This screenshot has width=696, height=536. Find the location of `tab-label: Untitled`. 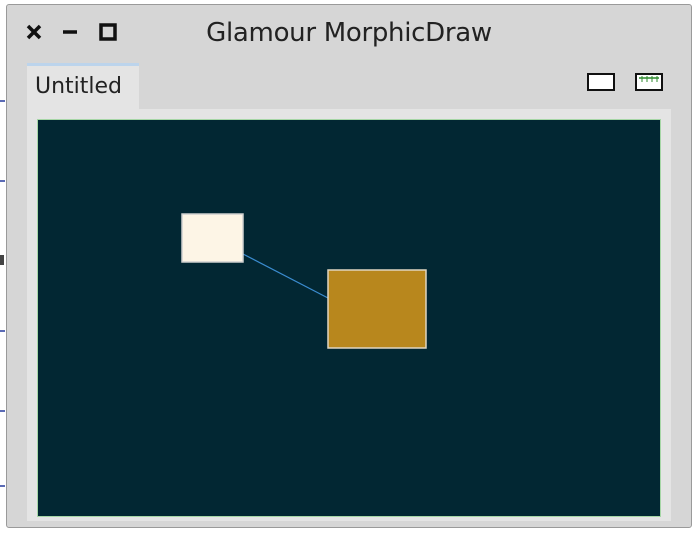

tab-label: Untitled is located at coordinates (79, 86).